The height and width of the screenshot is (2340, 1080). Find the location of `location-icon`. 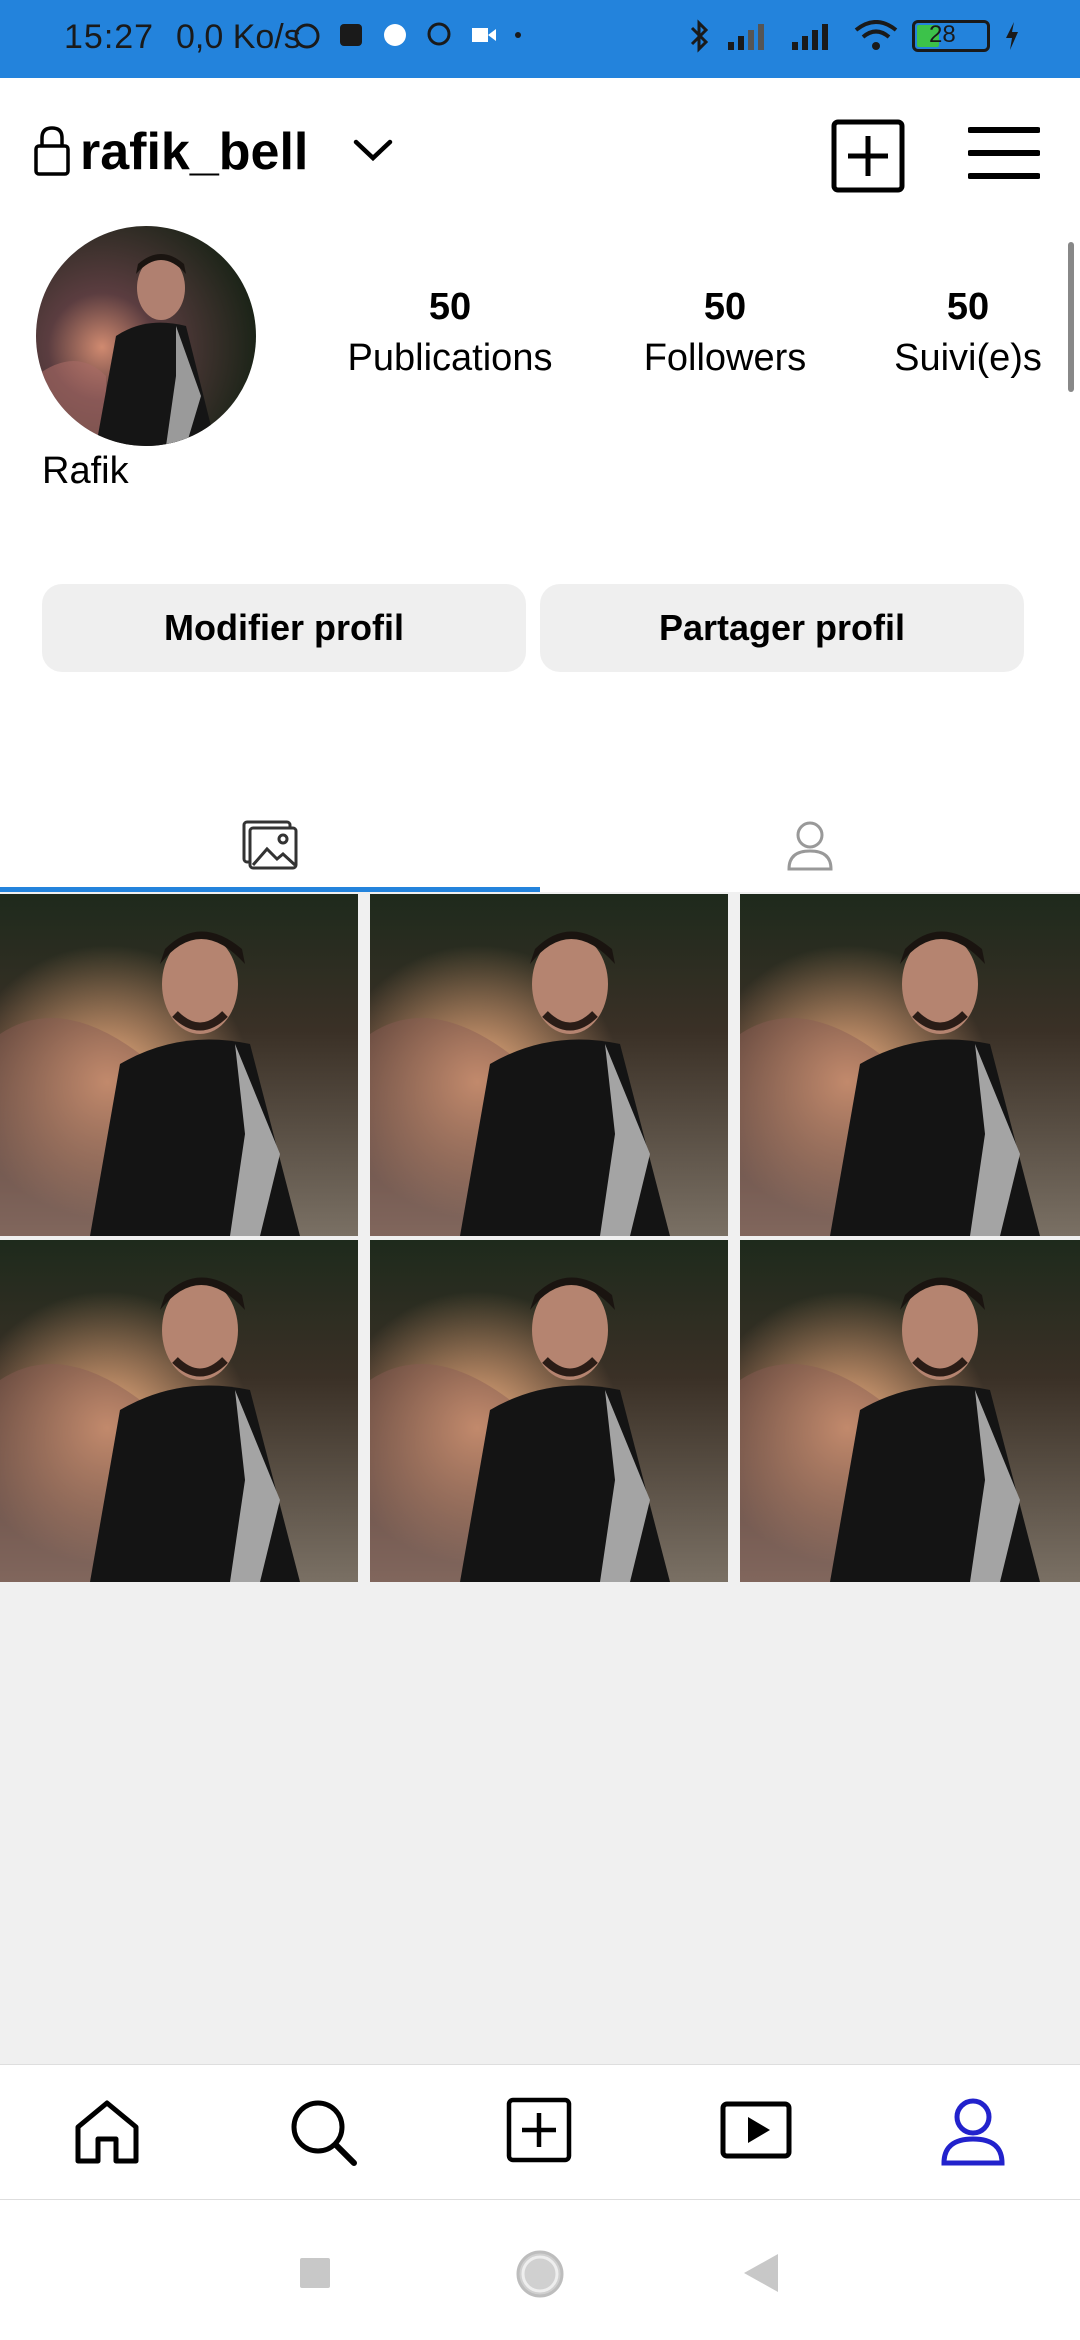

location-icon is located at coordinates (439, 34).